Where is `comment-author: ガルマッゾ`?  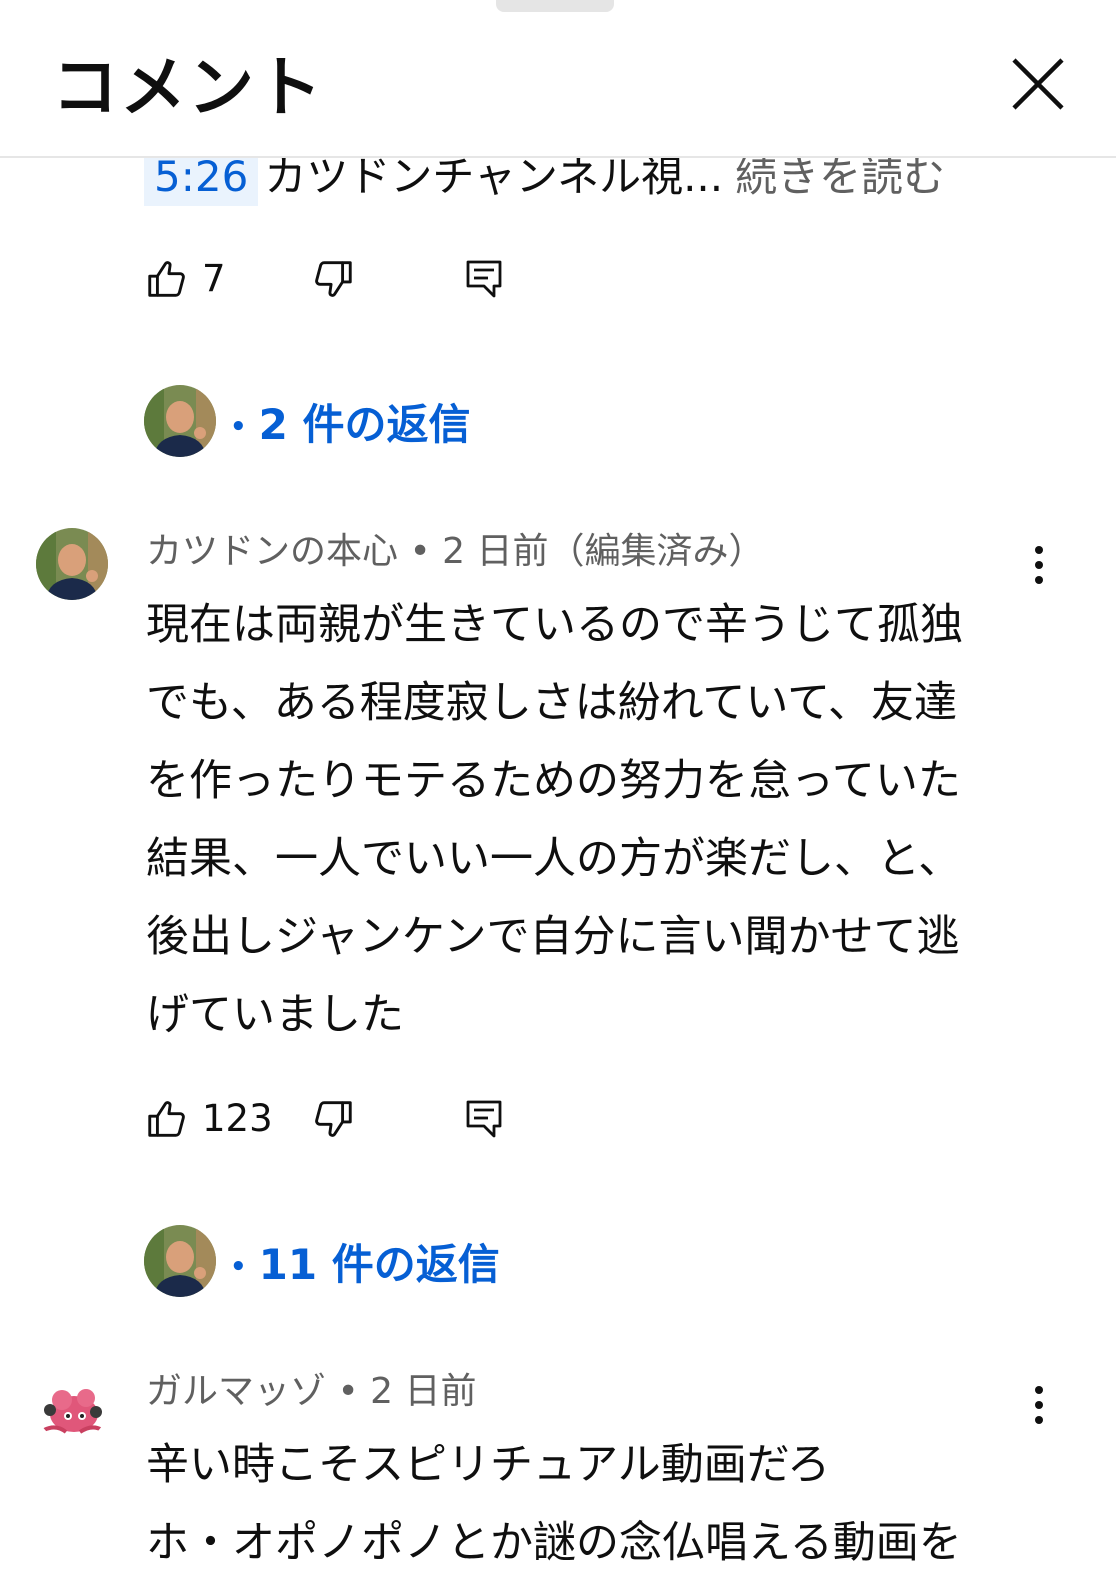 comment-author: ガルマッゾ is located at coordinates (236, 1391).